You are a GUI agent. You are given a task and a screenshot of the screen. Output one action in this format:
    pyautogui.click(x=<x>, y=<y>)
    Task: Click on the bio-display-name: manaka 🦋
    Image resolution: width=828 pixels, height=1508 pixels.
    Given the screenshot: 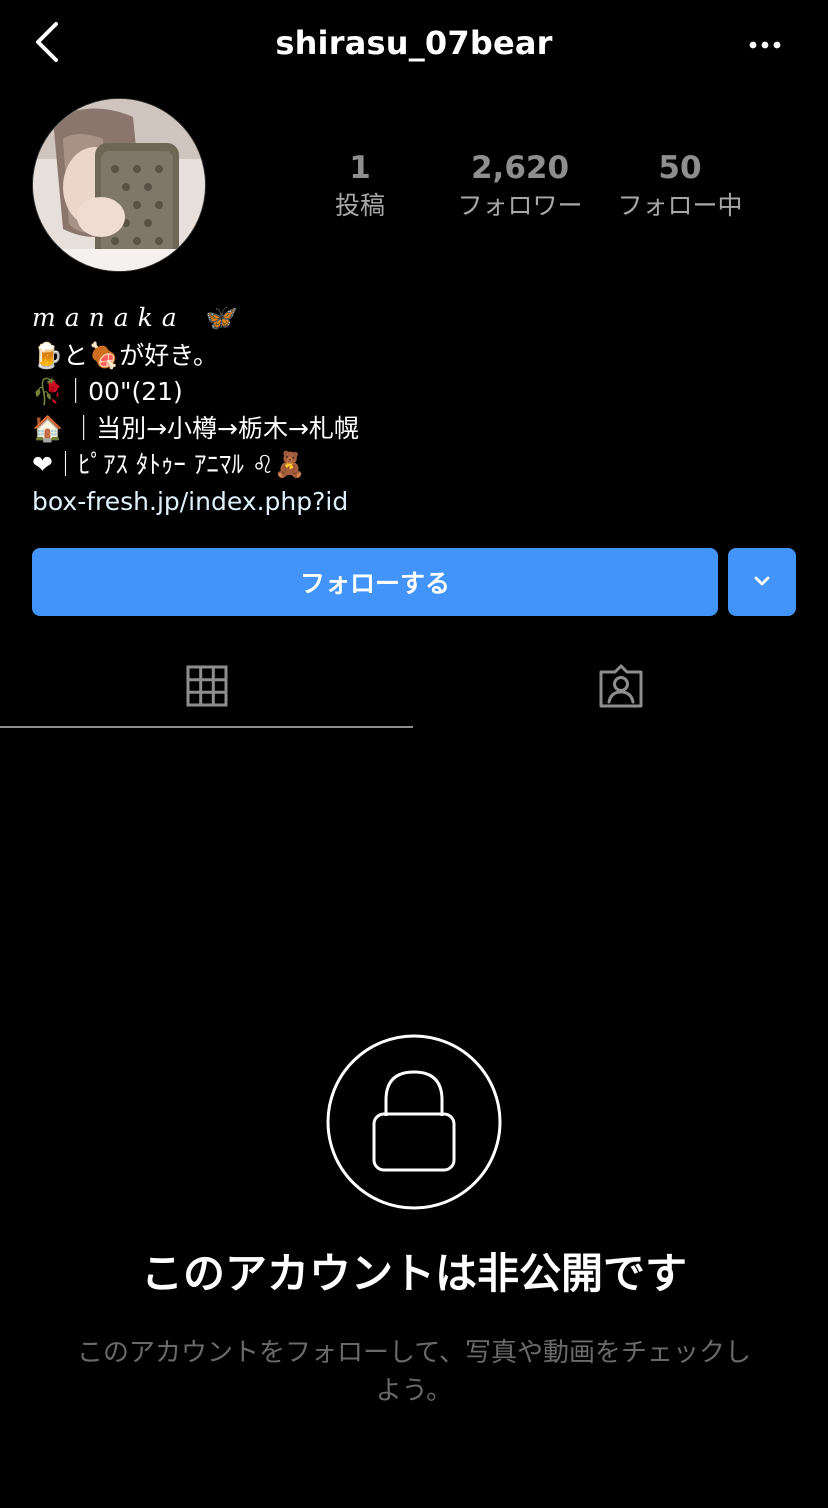 What is the action you would take?
    pyautogui.click(x=137, y=317)
    